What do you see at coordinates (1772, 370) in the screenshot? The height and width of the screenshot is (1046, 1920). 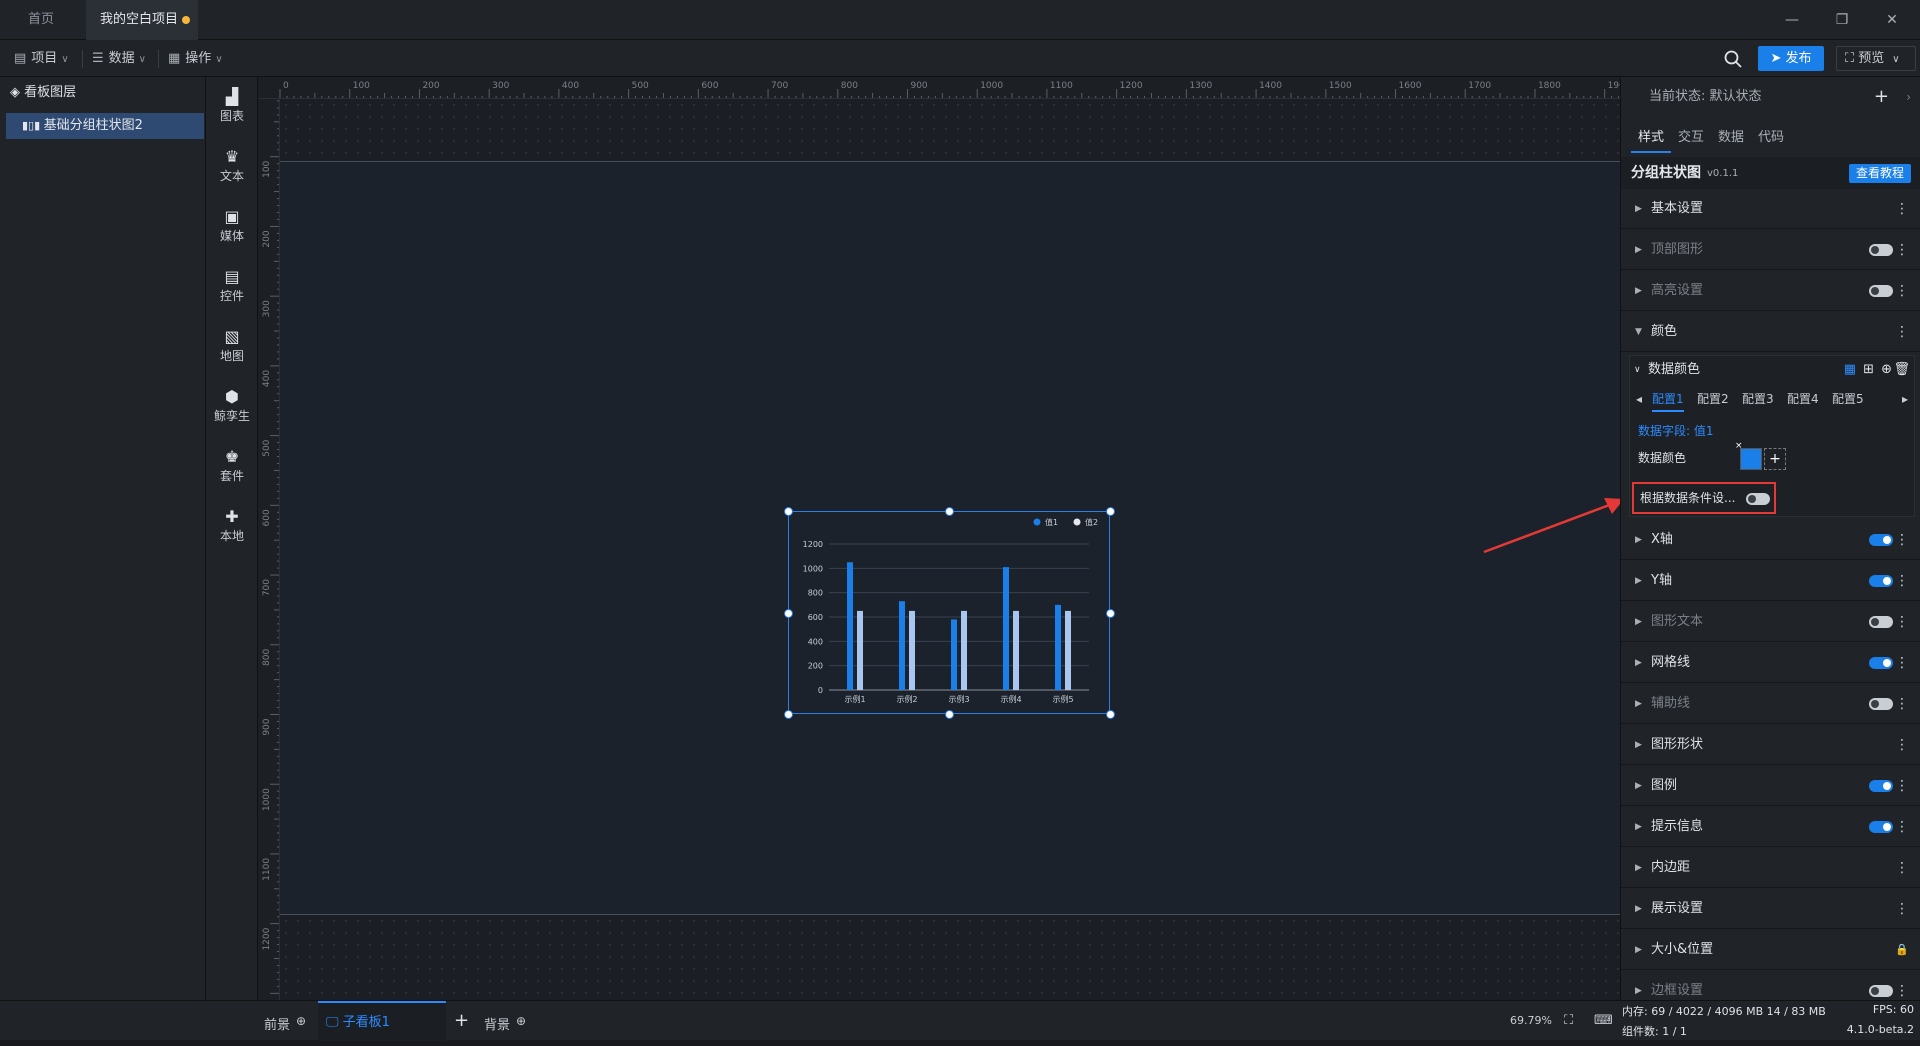 I see `data-color-header: ∨ 数据颜色 ▦ ⊞ ⊕ 🗑` at bounding box center [1772, 370].